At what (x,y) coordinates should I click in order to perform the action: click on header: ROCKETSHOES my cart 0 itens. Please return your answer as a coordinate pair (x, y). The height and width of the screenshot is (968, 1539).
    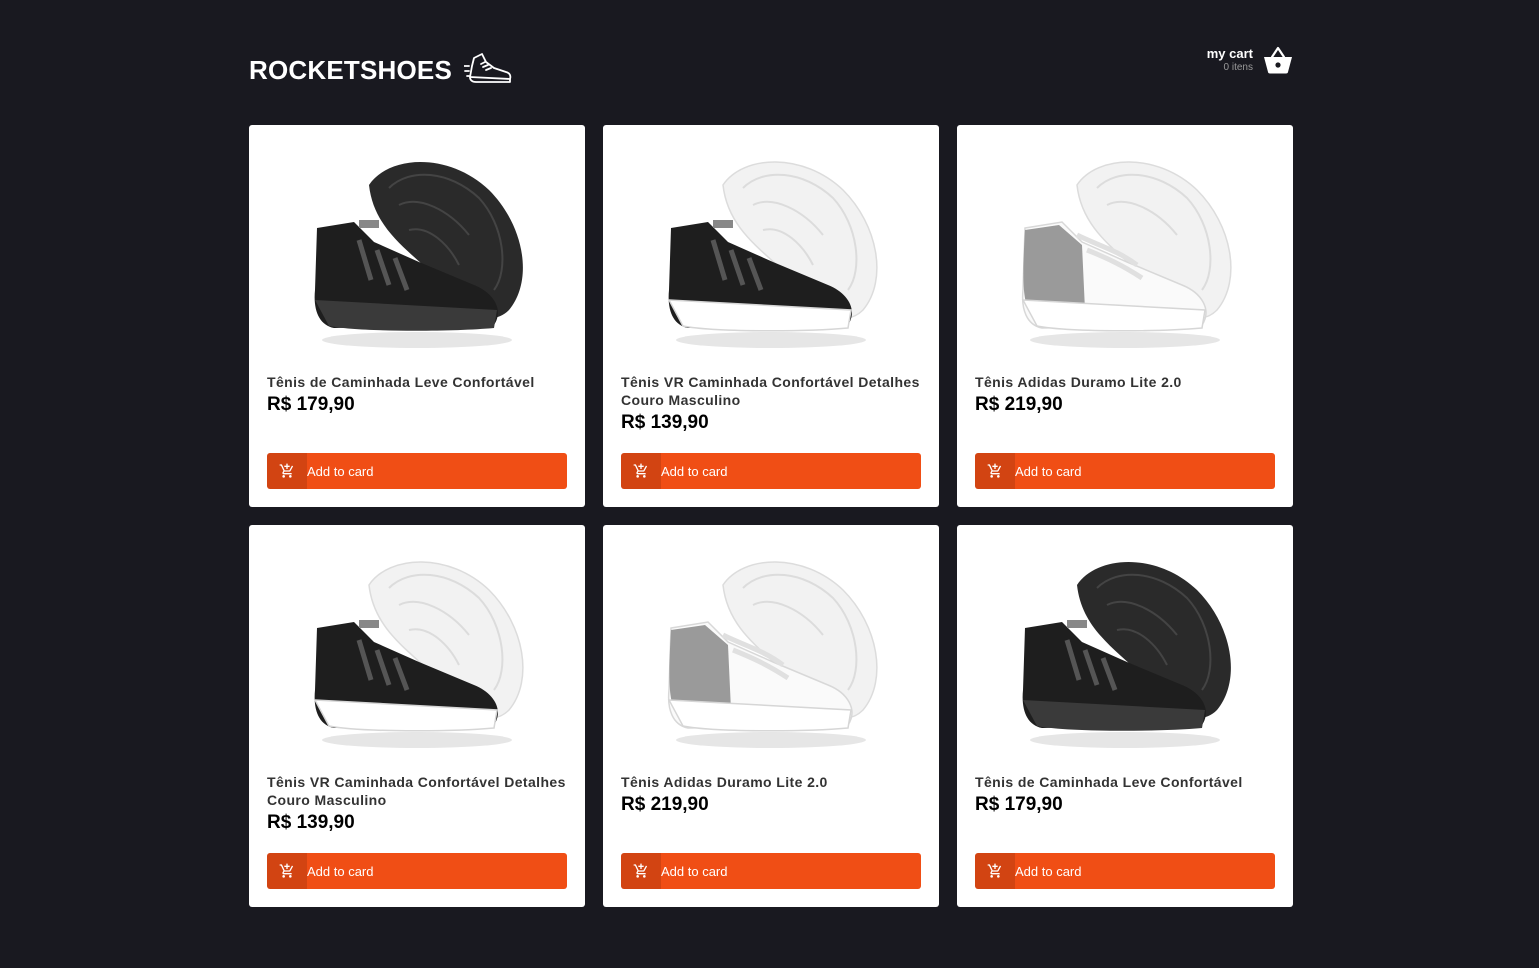
    Looking at the image, I should click on (771, 65).